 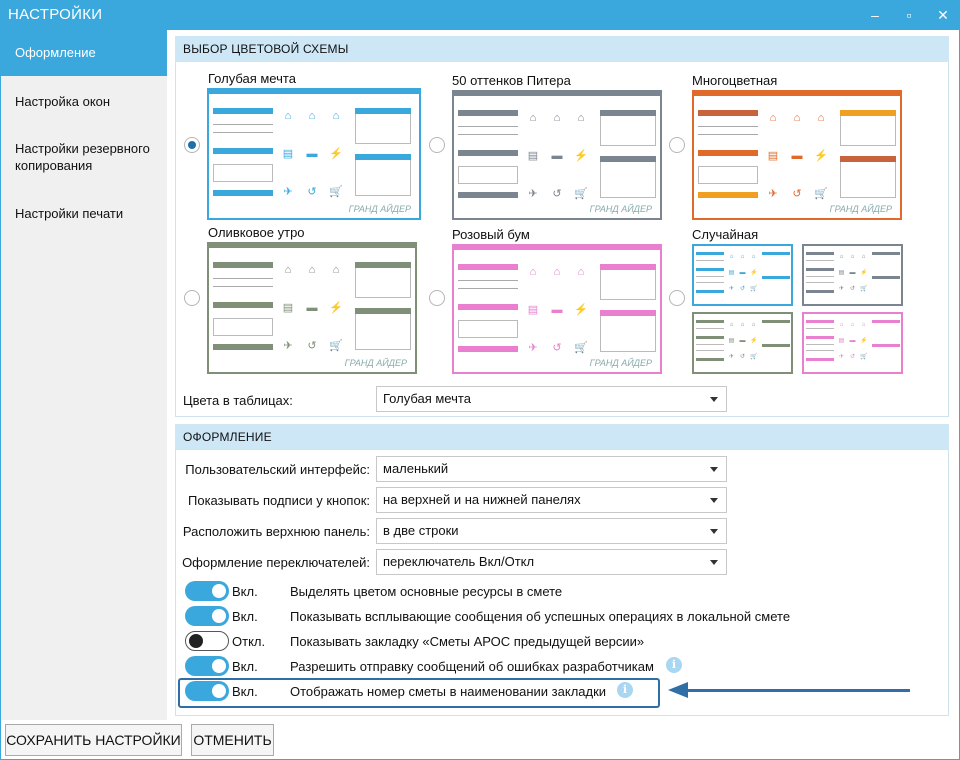 I want to click on scheme-preview-multi: ⌂ ⌂ ⌂ ▤ ▬ ⚡ ✈ ↺ 🛒 ГРАНД АЙДЕР, so click(x=797, y=155).